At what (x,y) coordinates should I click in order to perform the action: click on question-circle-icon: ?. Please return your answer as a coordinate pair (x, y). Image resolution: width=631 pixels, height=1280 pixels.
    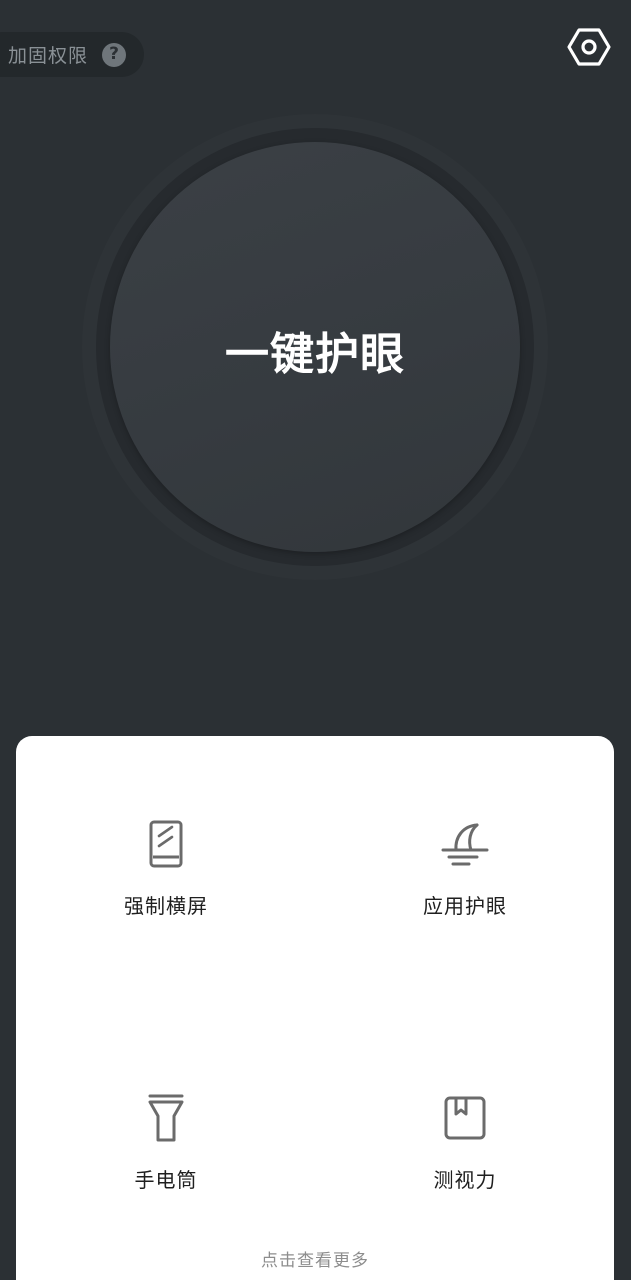
    Looking at the image, I should click on (114, 54).